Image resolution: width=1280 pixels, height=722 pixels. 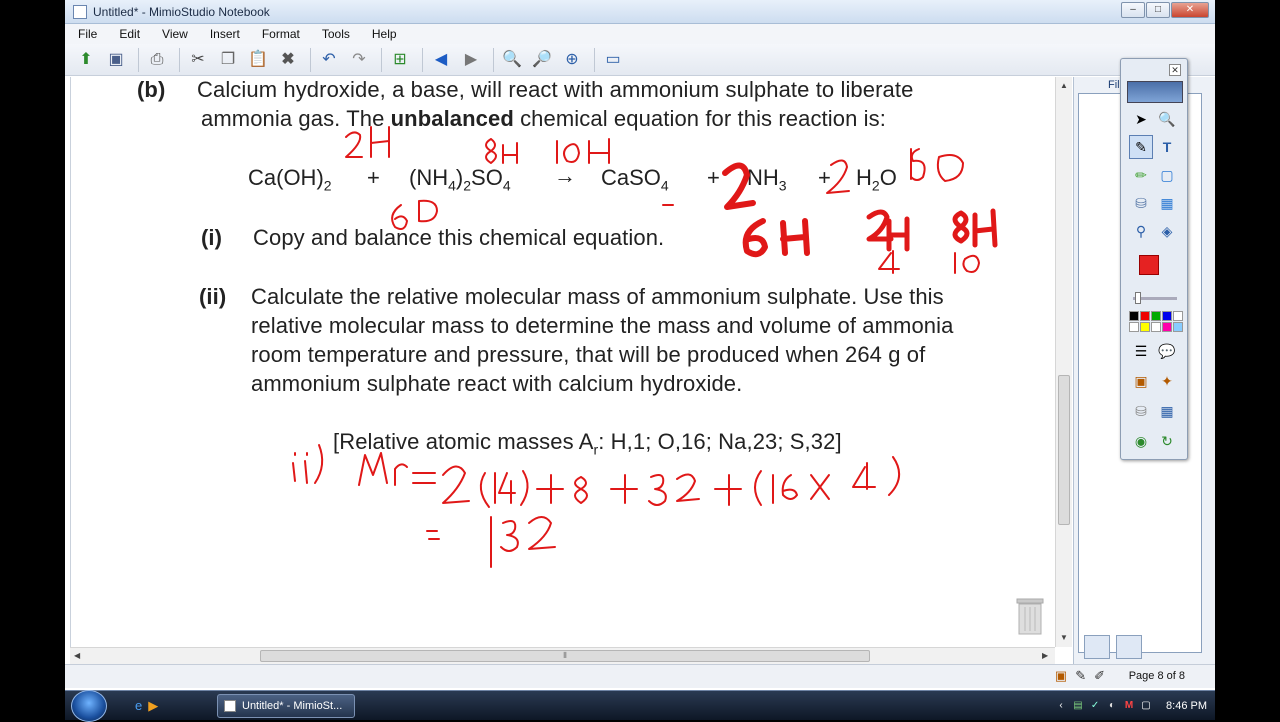 I want to click on toolbar-separator, so click(x=381, y=59).